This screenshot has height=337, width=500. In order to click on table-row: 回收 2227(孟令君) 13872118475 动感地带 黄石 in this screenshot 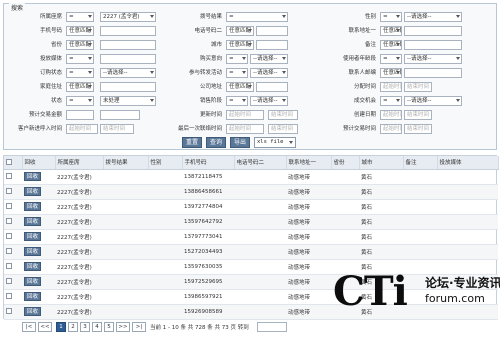, I will do `click(251, 177)`.